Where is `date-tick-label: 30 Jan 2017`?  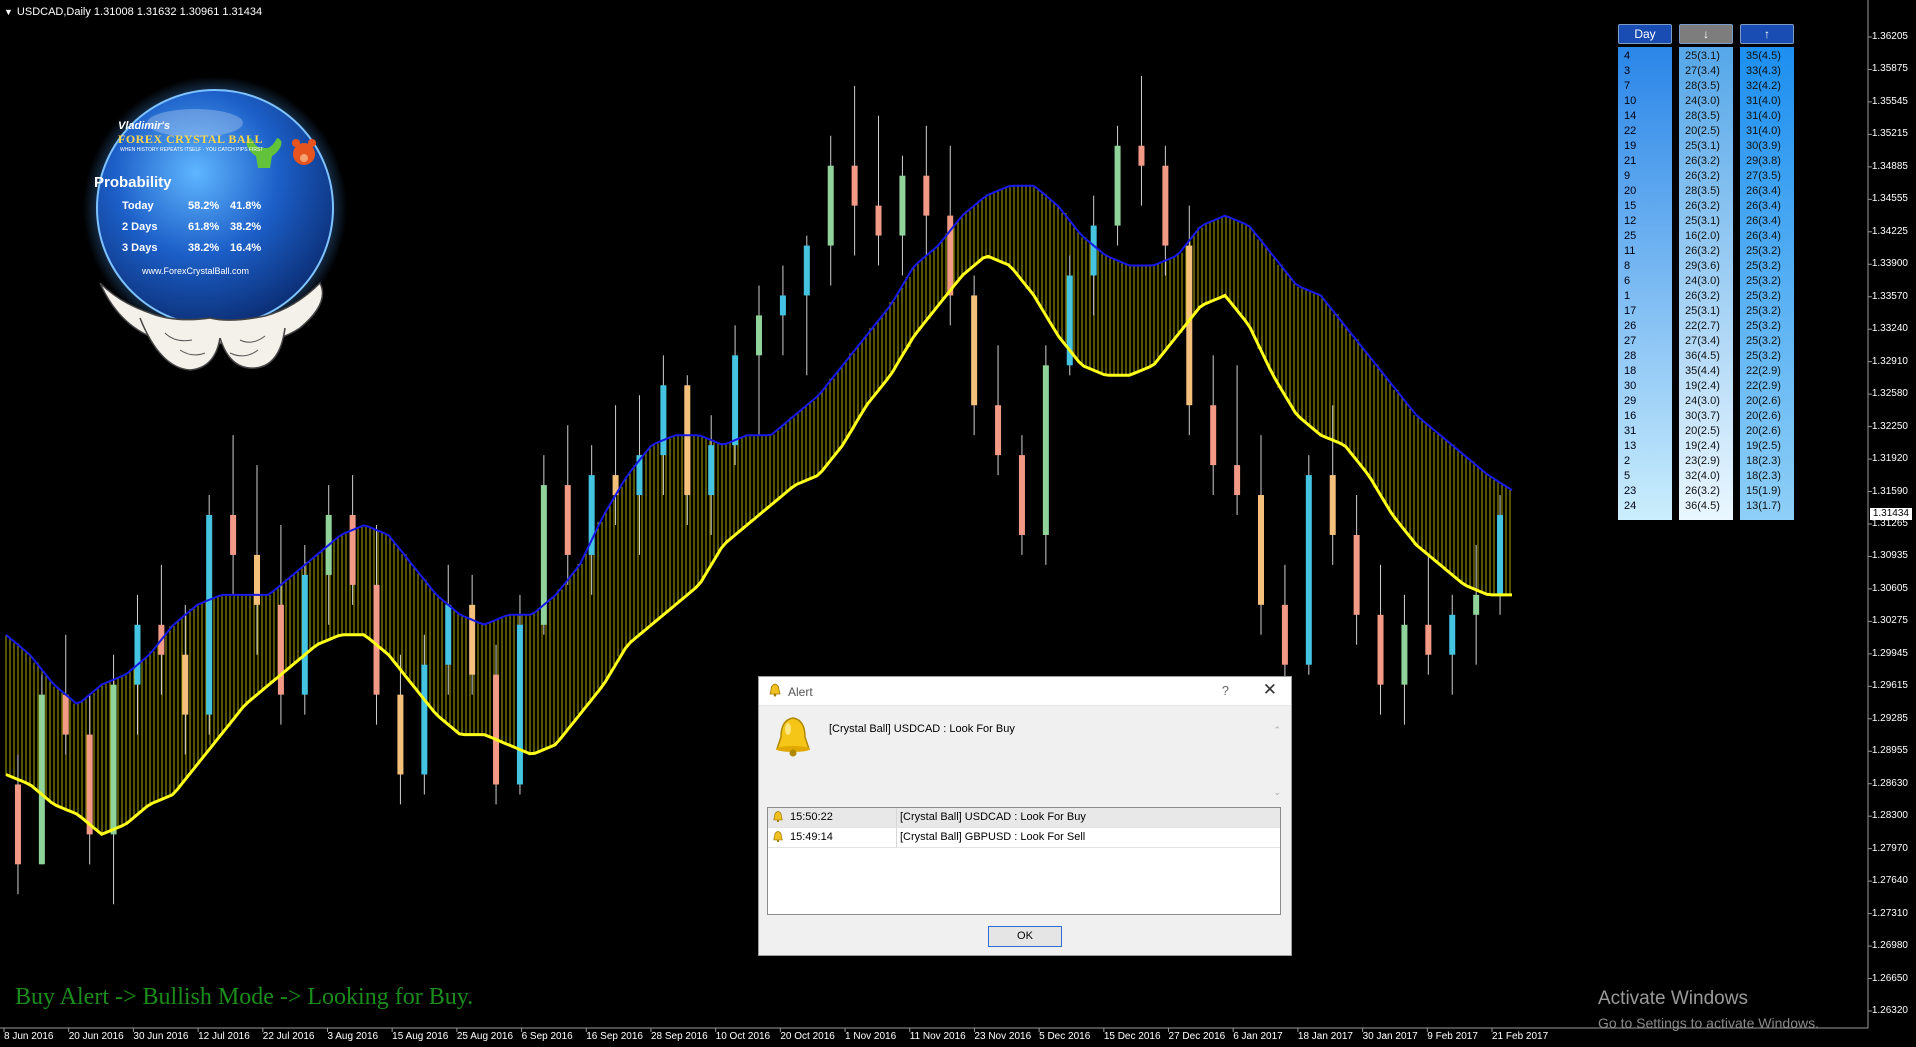
date-tick-label: 30 Jan 2017 is located at coordinates (1390, 1036).